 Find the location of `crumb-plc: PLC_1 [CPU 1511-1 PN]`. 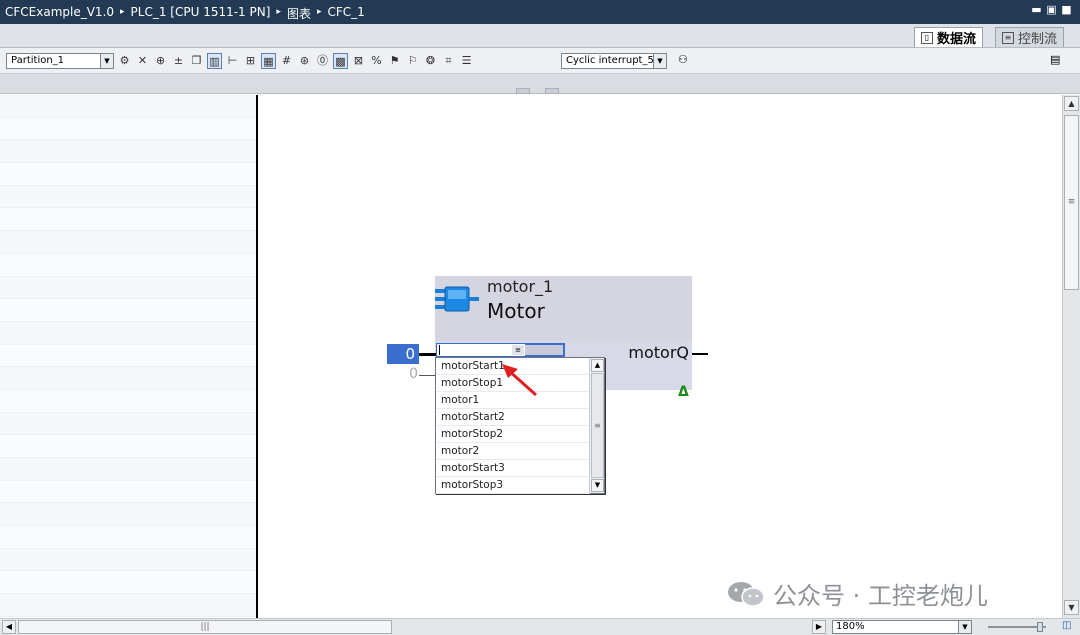

crumb-plc: PLC_1 [CPU 1511-1 PN] is located at coordinates (201, 13).